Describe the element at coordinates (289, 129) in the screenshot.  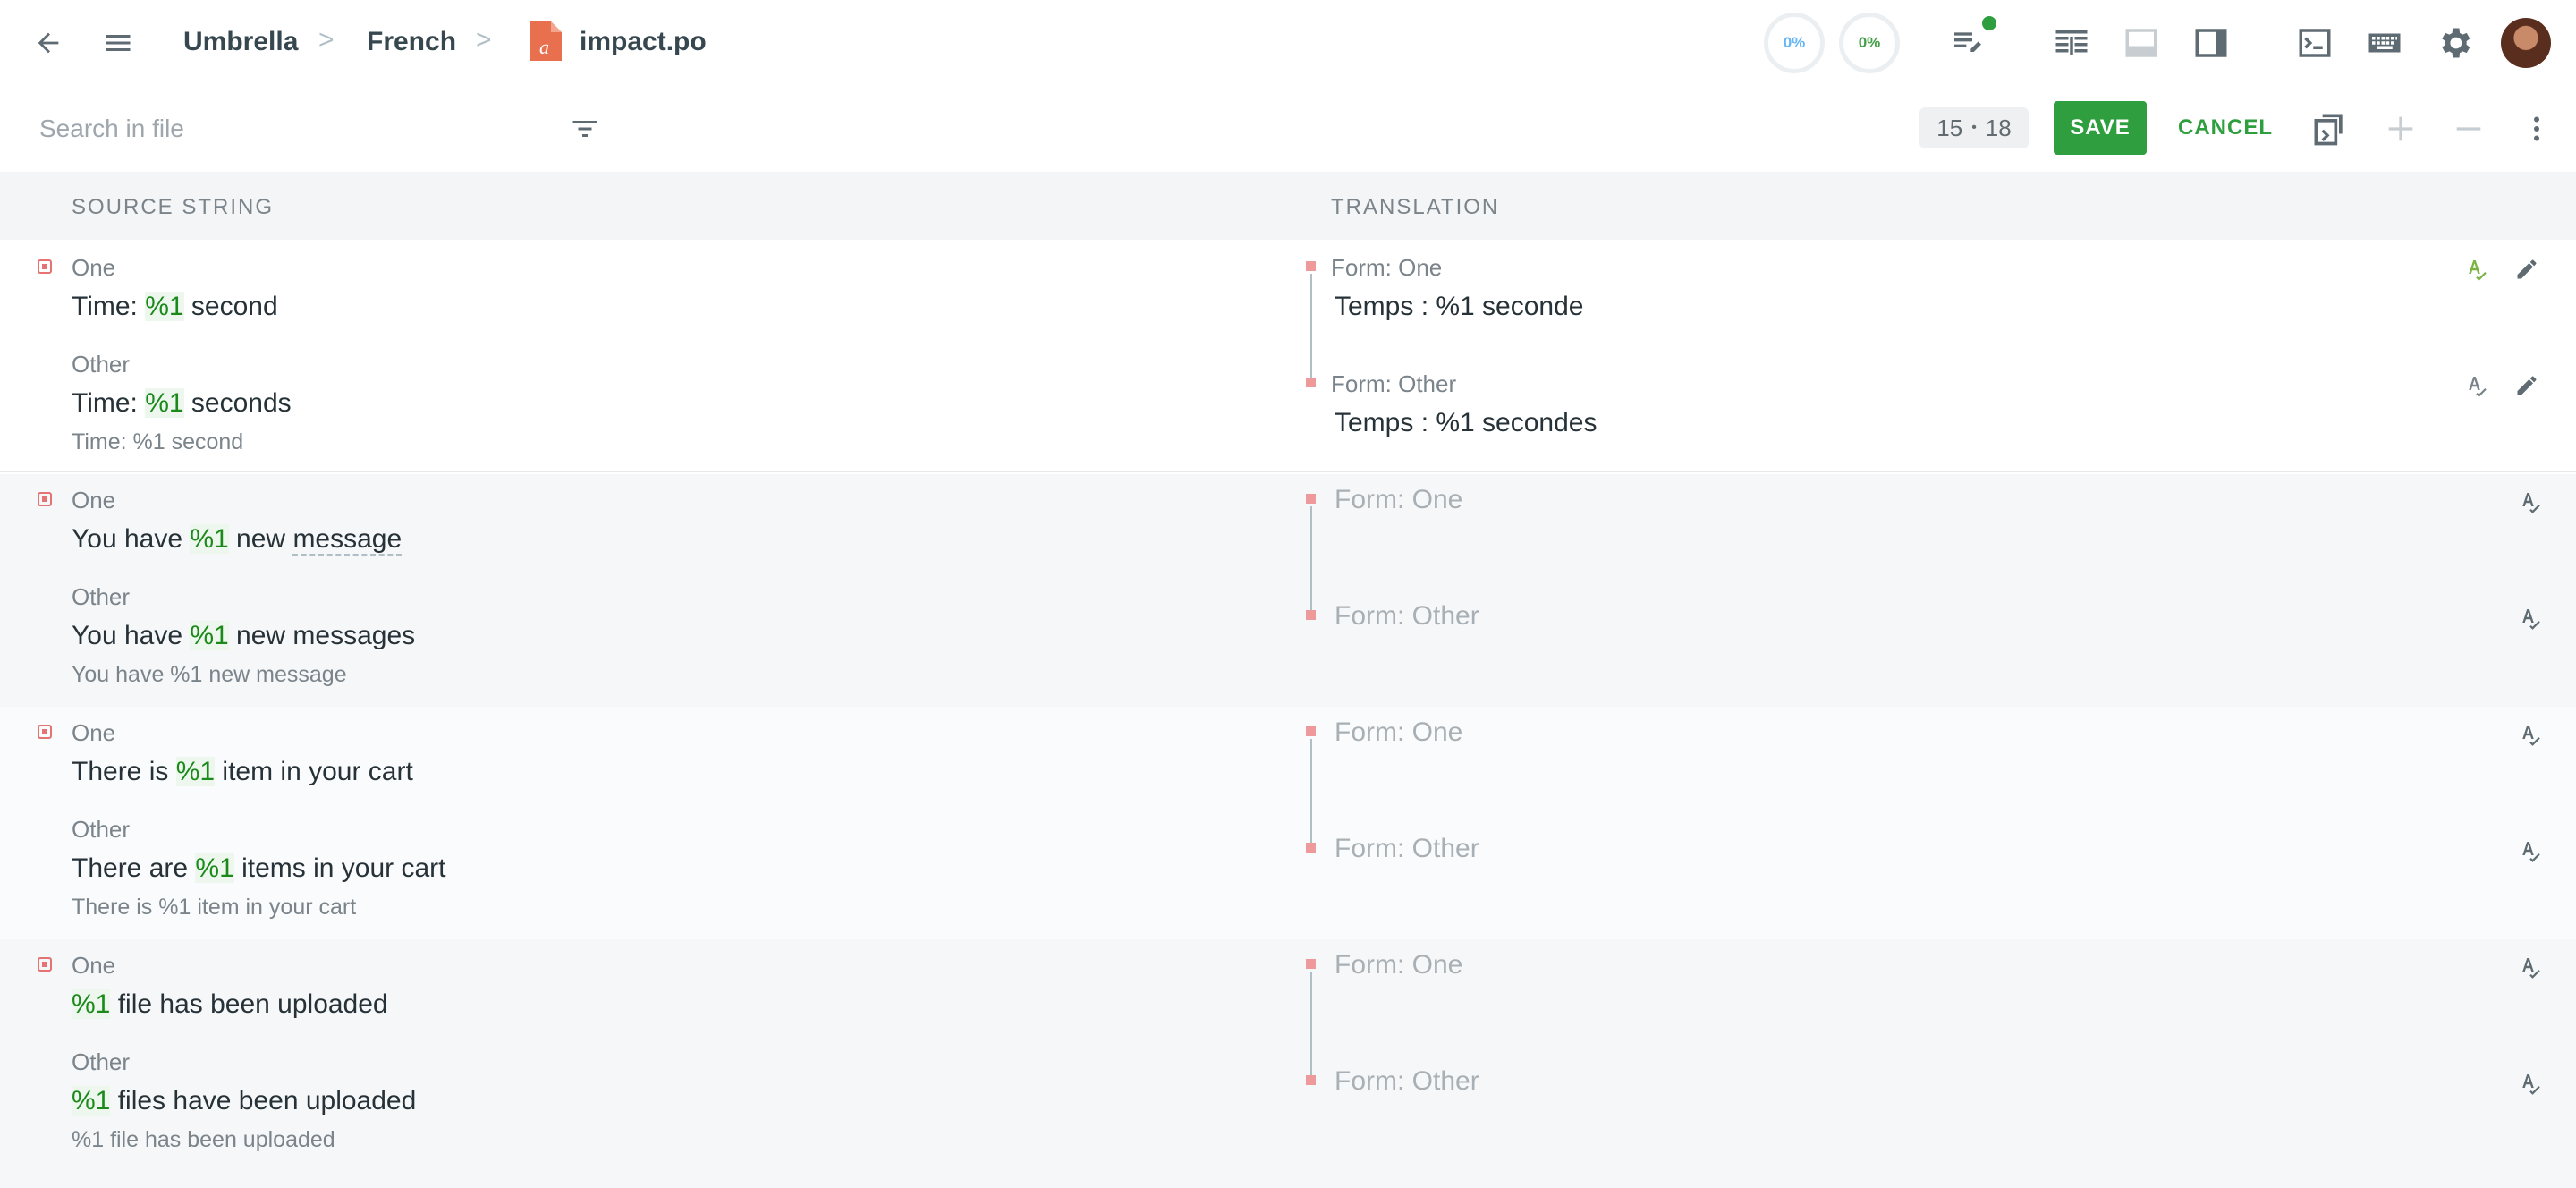
I see `search-input` at that location.